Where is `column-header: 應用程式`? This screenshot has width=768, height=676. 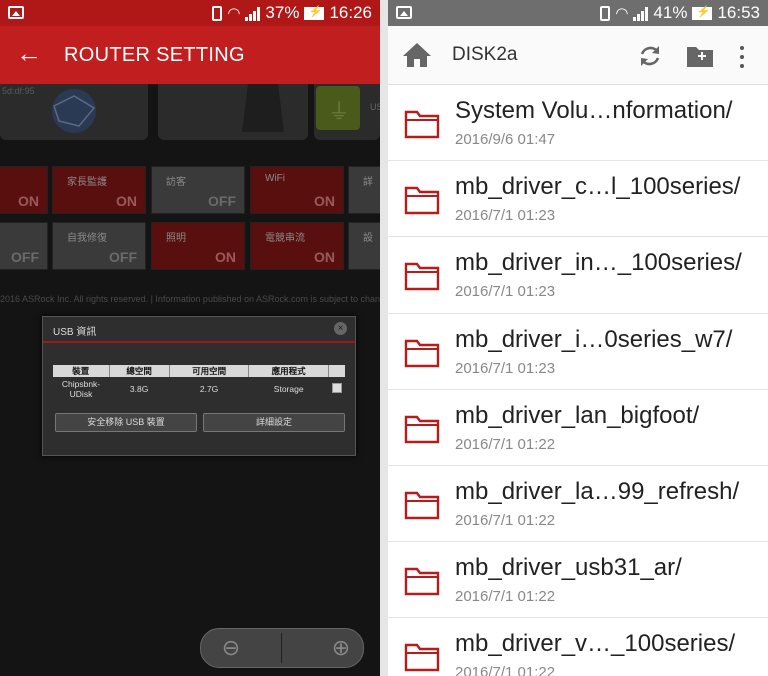
column-header: 應用程式 is located at coordinates (288, 371).